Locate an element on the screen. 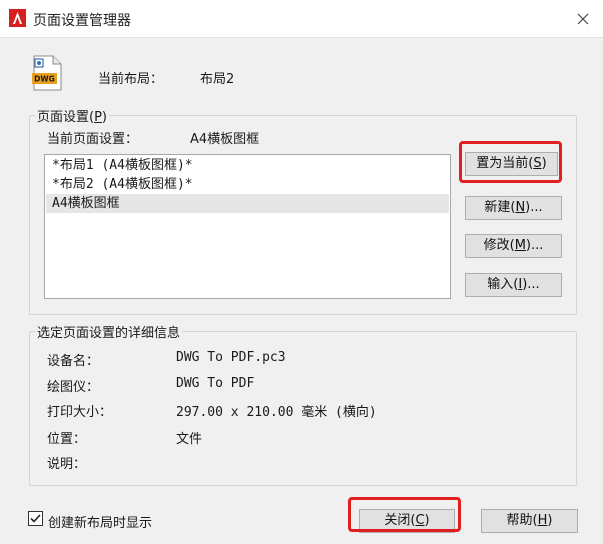 The image size is (603, 544). set-current-button: 置为当前(S) is located at coordinates (511, 164).